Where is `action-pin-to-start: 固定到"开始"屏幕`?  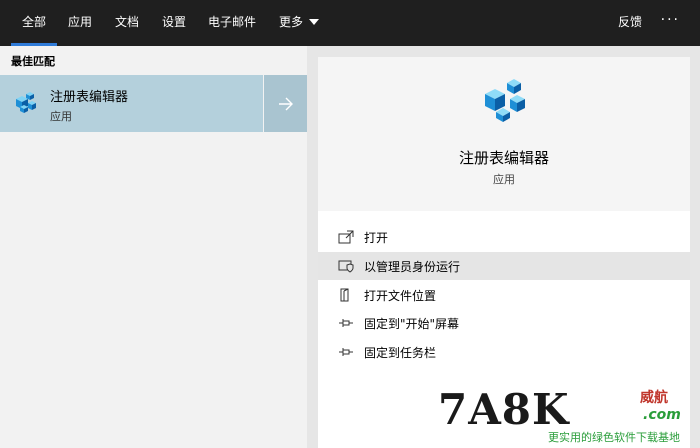
action-pin-to-start: 固定到"开始"屏幕 is located at coordinates (504, 323).